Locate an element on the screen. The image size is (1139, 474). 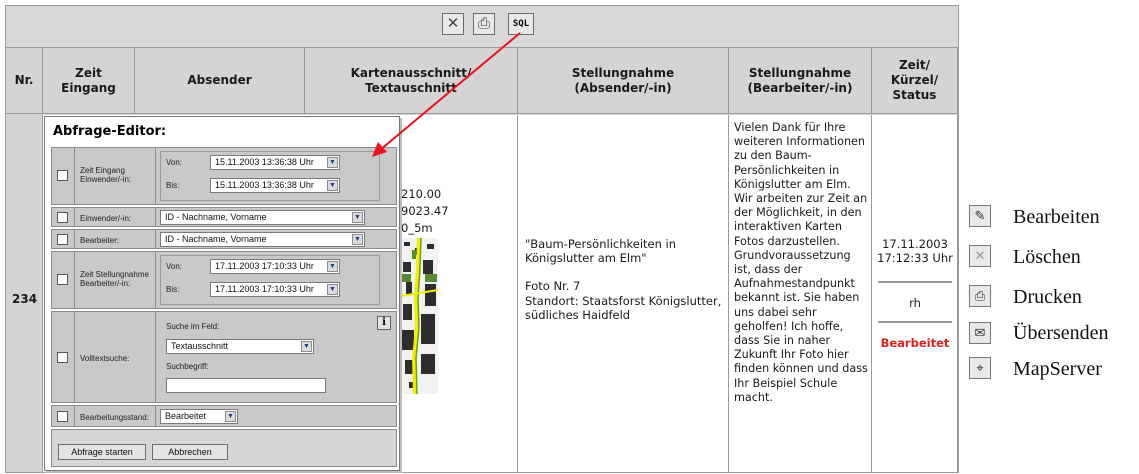
einwender-checkbox is located at coordinates (62, 217).